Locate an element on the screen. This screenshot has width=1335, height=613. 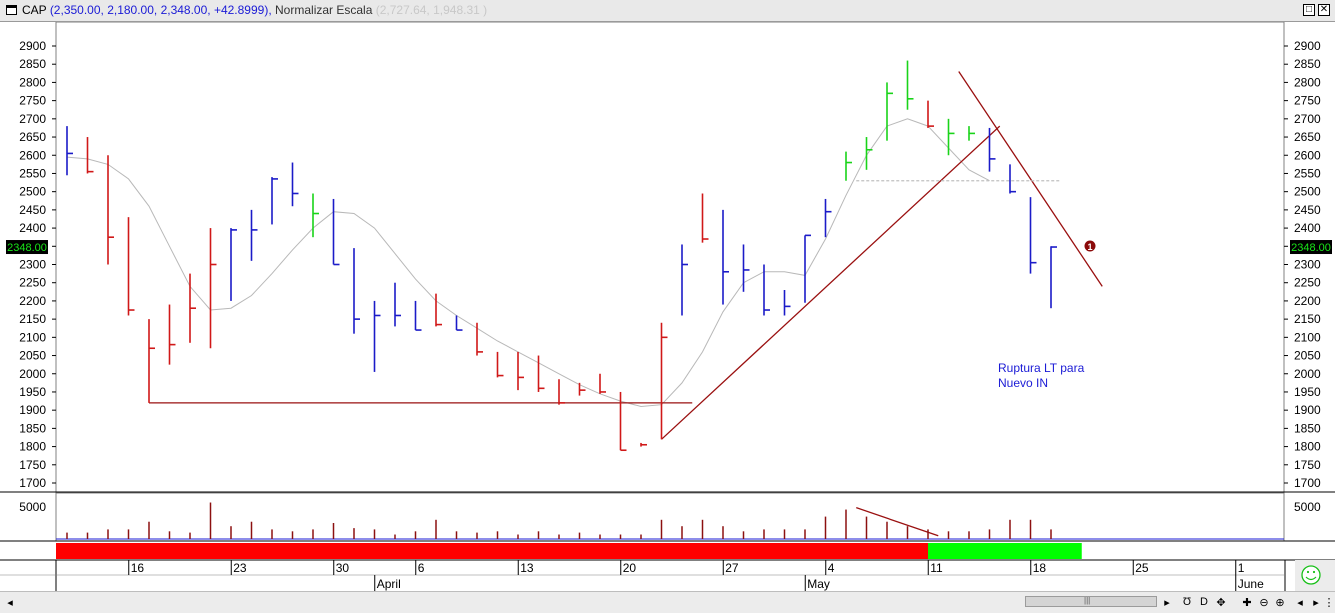
more-options-icon: ⋮ is located at coordinates (1328, 602).